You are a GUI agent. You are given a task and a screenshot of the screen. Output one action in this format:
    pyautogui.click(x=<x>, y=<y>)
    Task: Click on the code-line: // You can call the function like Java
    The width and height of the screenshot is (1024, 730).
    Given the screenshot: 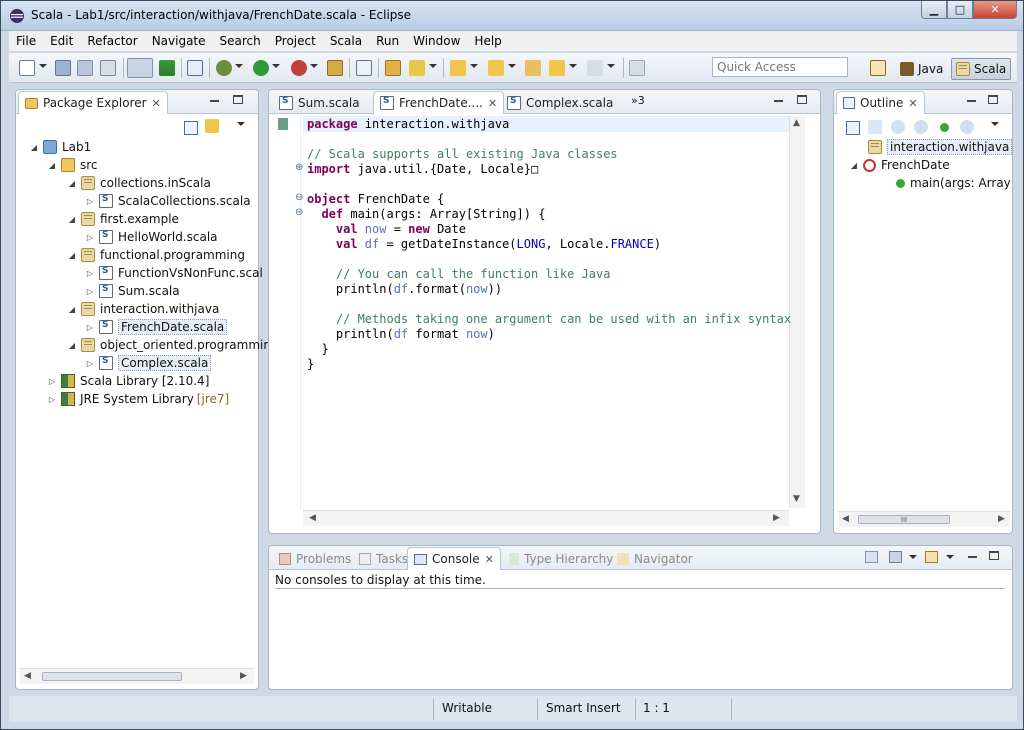 What is the action you would take?
    pyautogui.click(x=459, y=274)
    